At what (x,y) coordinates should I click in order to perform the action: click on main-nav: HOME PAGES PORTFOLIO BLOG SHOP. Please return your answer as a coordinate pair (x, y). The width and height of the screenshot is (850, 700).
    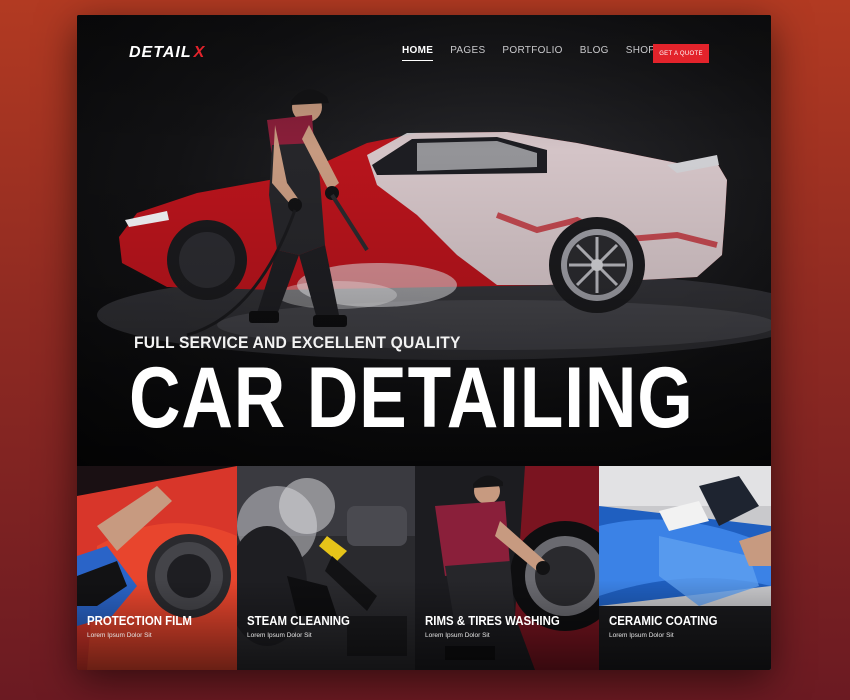
    Looking at the image, I should click on (528, 53).